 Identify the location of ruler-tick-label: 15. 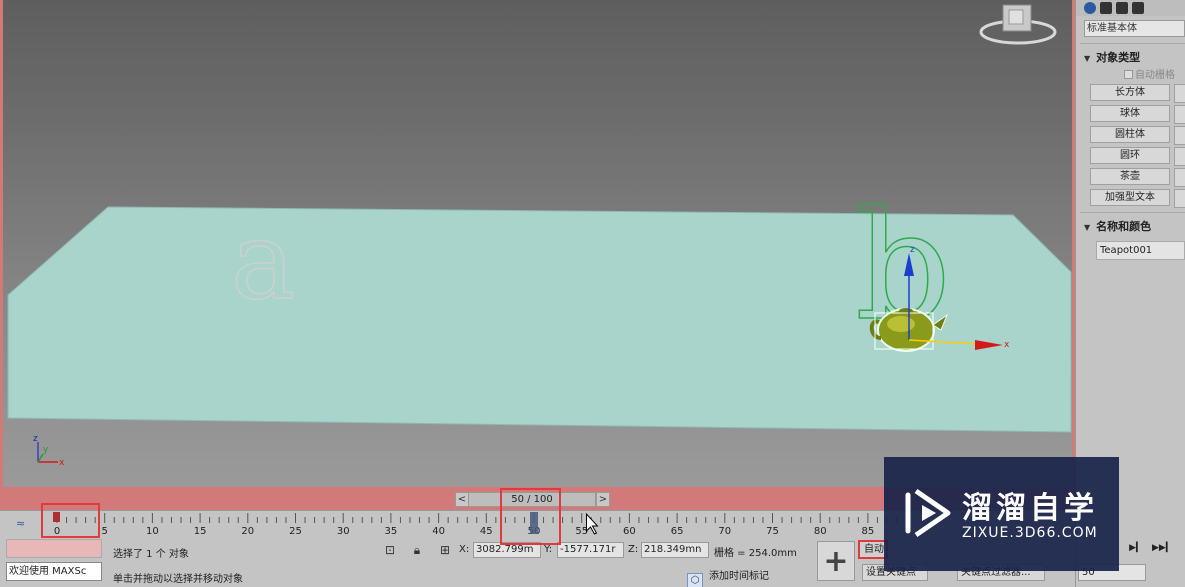
(200, 531).